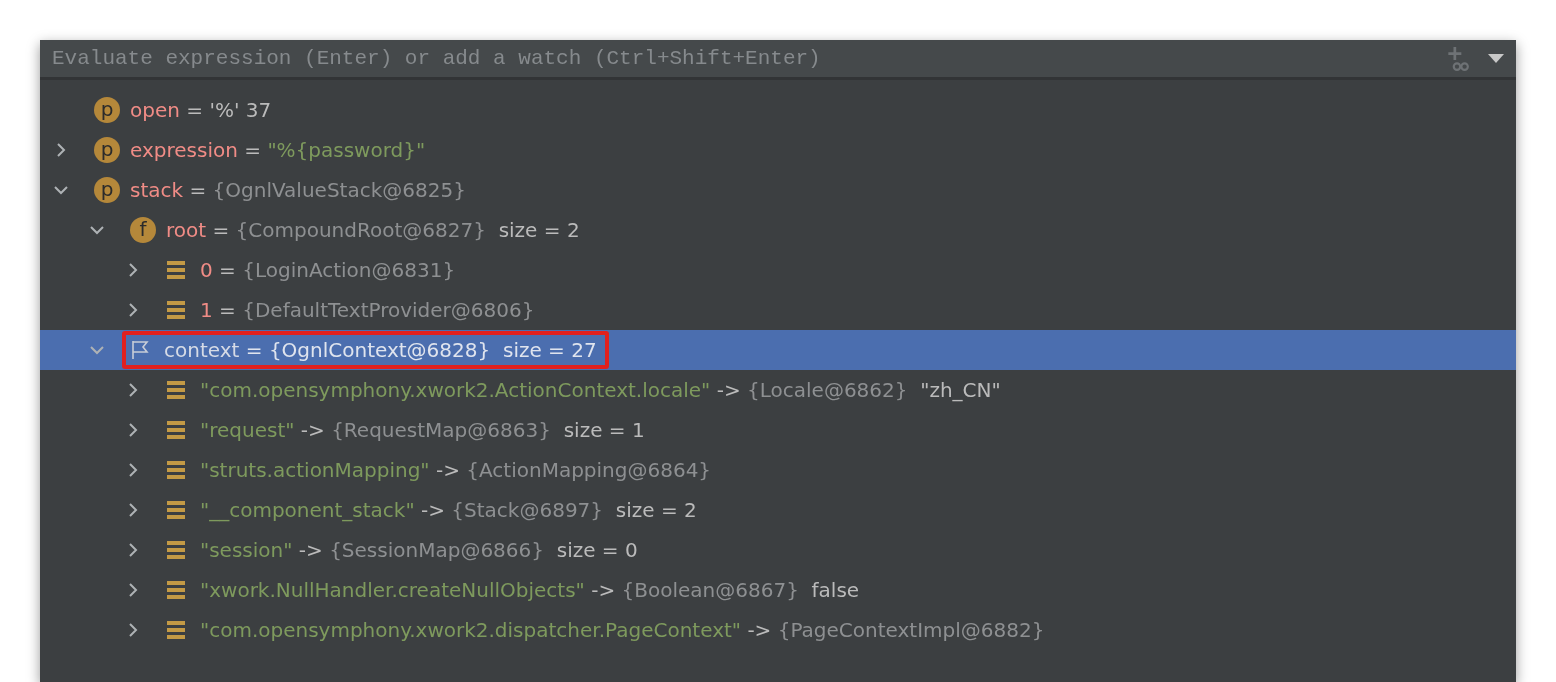 The height and width of the screenshot is (682, 1556). I want to click on variable-text: "struts.actionMapping" -> {ActionMapping@6864}, so click(456, 470).